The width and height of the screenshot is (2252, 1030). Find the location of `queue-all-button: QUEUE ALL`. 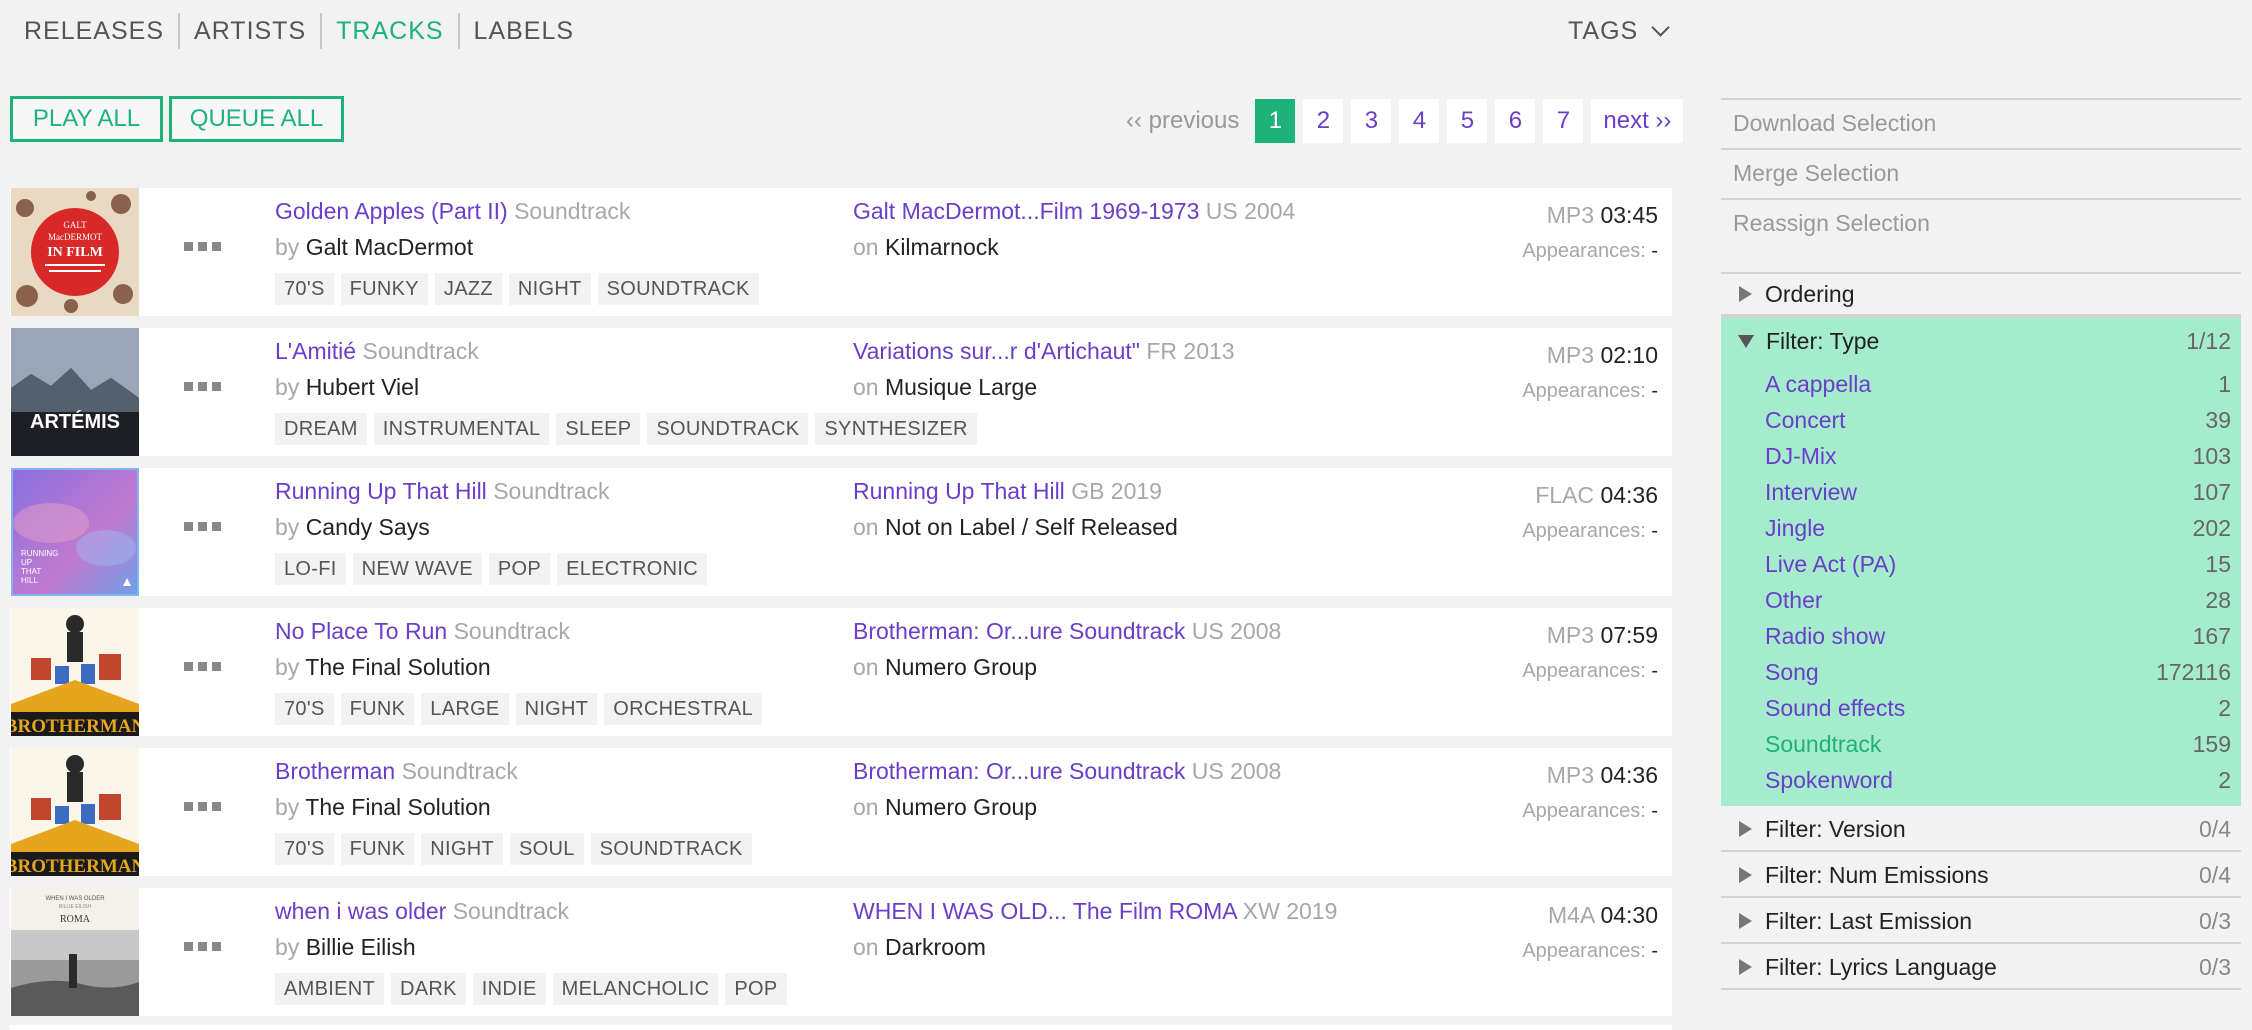

queue-all-button: QUEUE ALL is located at coordinates (256, 119).